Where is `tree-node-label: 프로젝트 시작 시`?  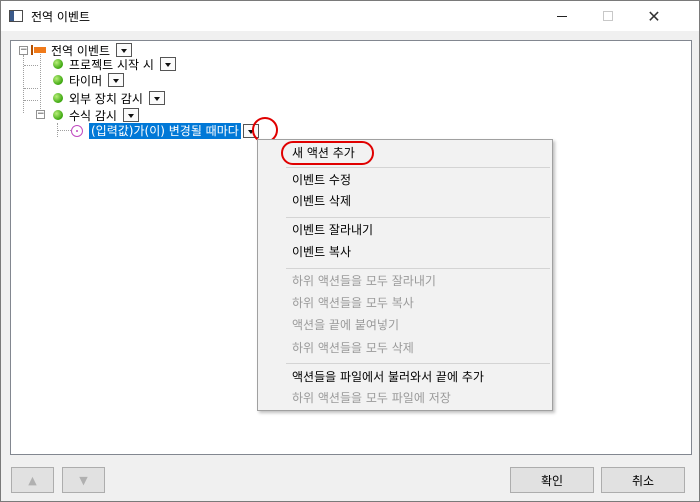 tree-node-label: 프로젝트 시작 시 is located at coordinates (111, 64).